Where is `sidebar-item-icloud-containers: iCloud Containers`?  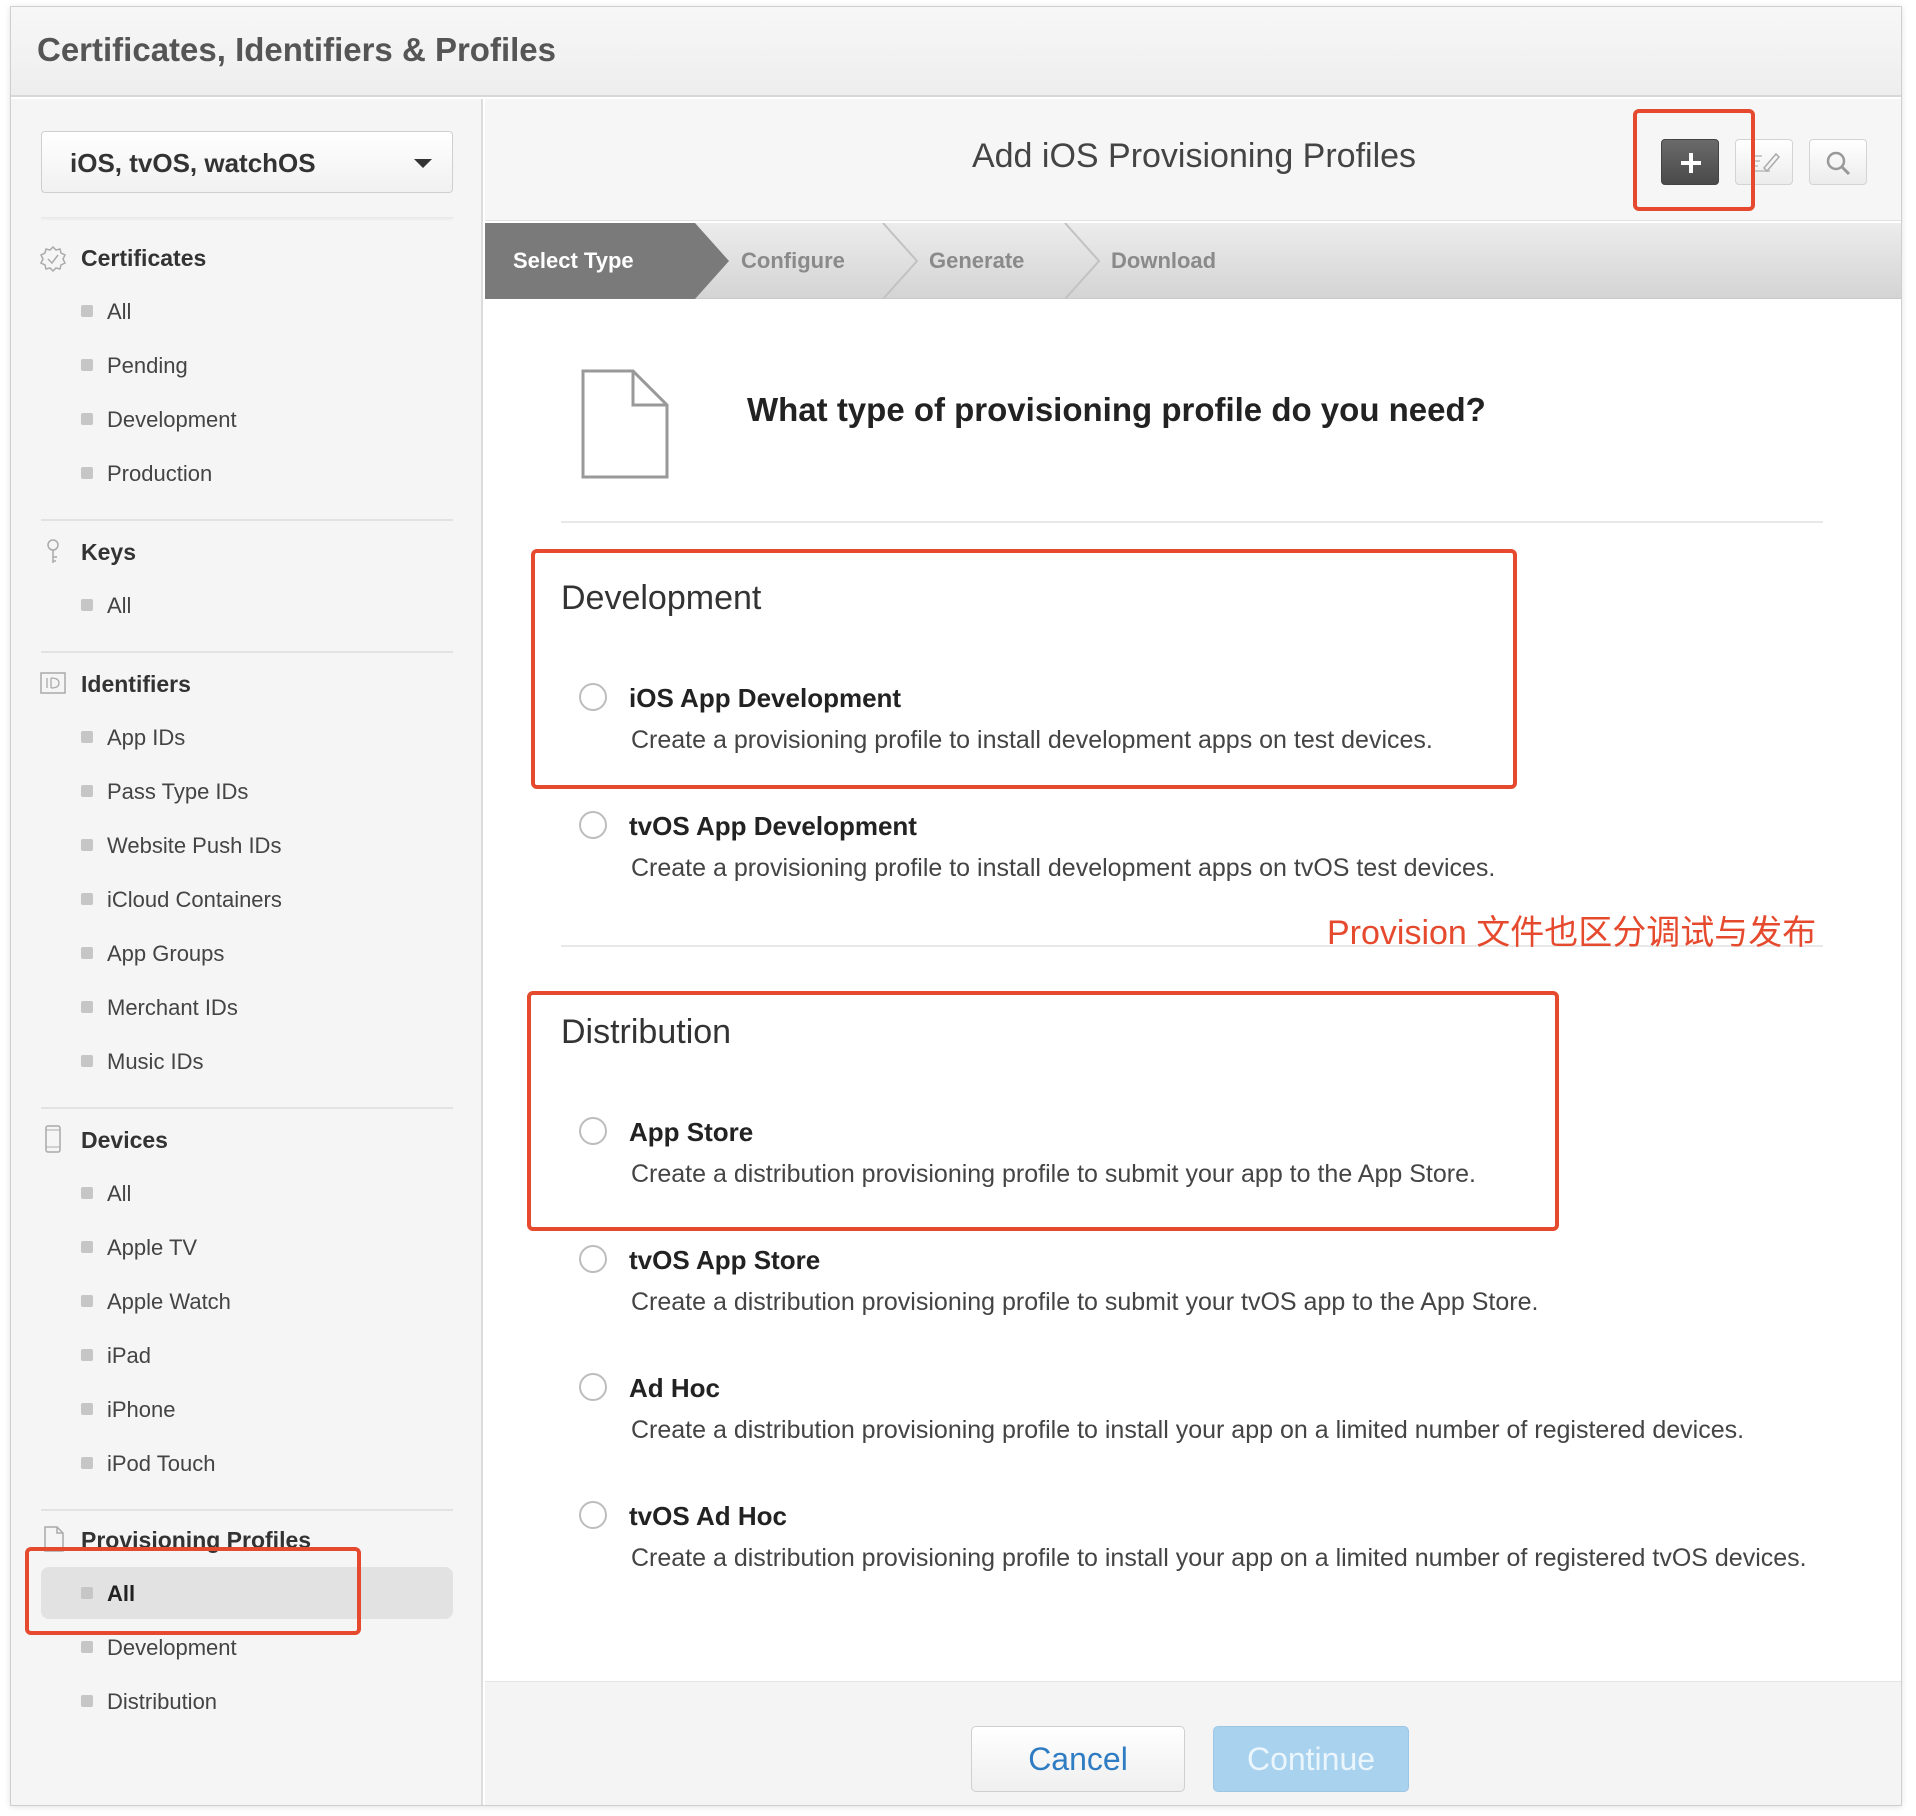
sidebar-item-icloud-containers: iCloud Containers is located at coordinates (181, 900).